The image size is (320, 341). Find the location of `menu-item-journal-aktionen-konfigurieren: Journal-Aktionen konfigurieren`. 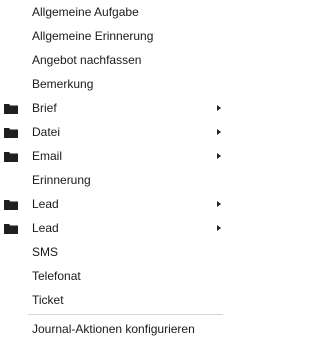

menu-item-journal-aktionen-konfigurieren: Journal-Aktionen konfigurieren is located at coordinates (113, 329).